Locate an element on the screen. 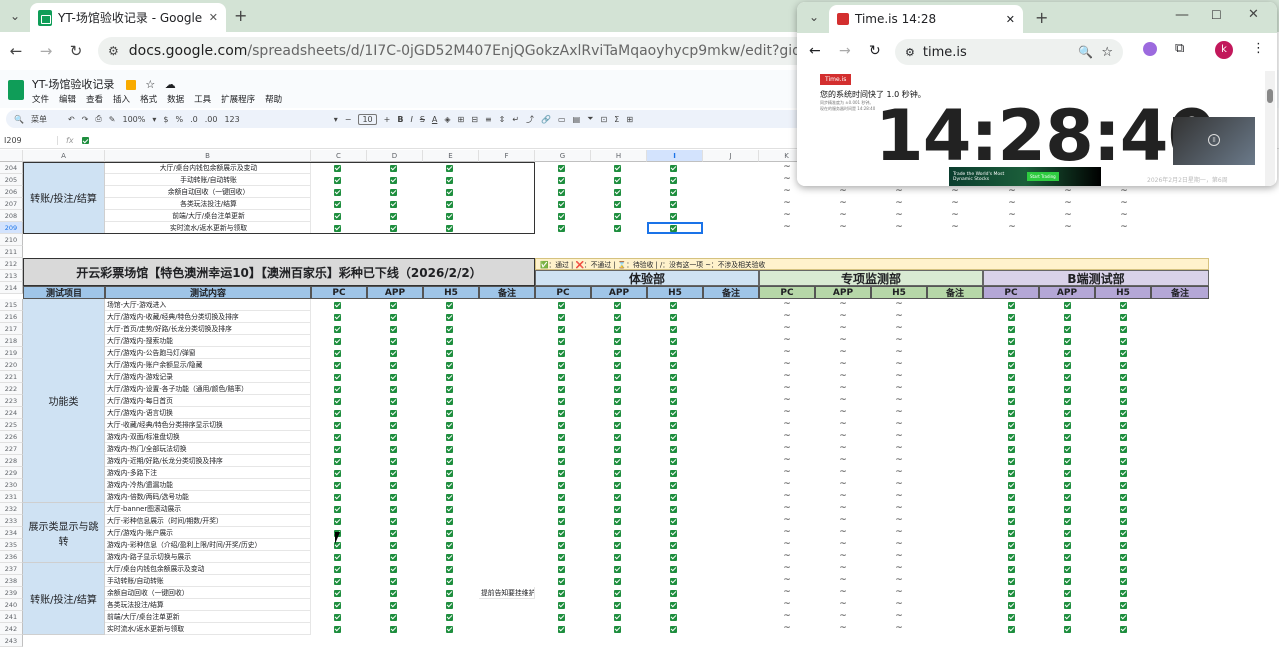 The image size is (1279, 647). test-content-cell: 场馆-大厅-游戏进入 is located at coordinates (208, 305).